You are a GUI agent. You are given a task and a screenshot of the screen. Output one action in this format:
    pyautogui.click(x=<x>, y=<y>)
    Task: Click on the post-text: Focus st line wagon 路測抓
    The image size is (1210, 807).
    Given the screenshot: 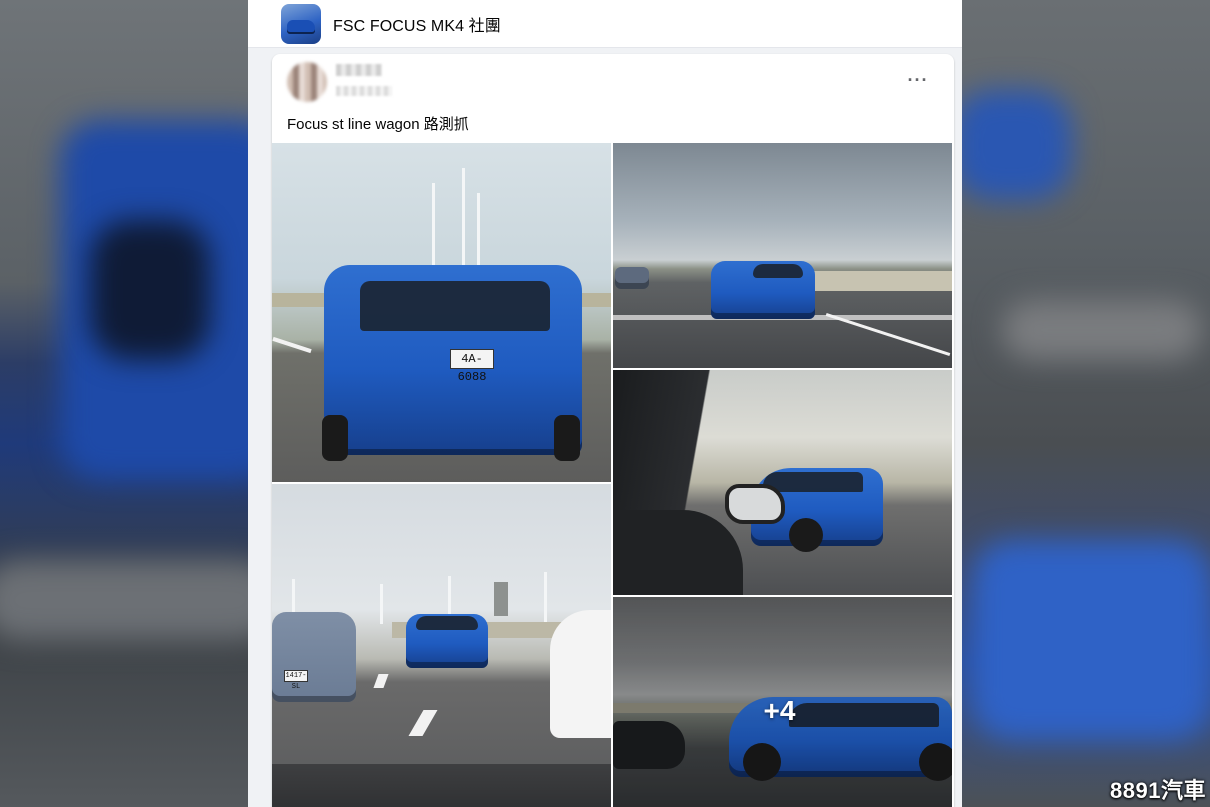 What is the action you would take?
    pyautogui.click(x=378, y=124)
    